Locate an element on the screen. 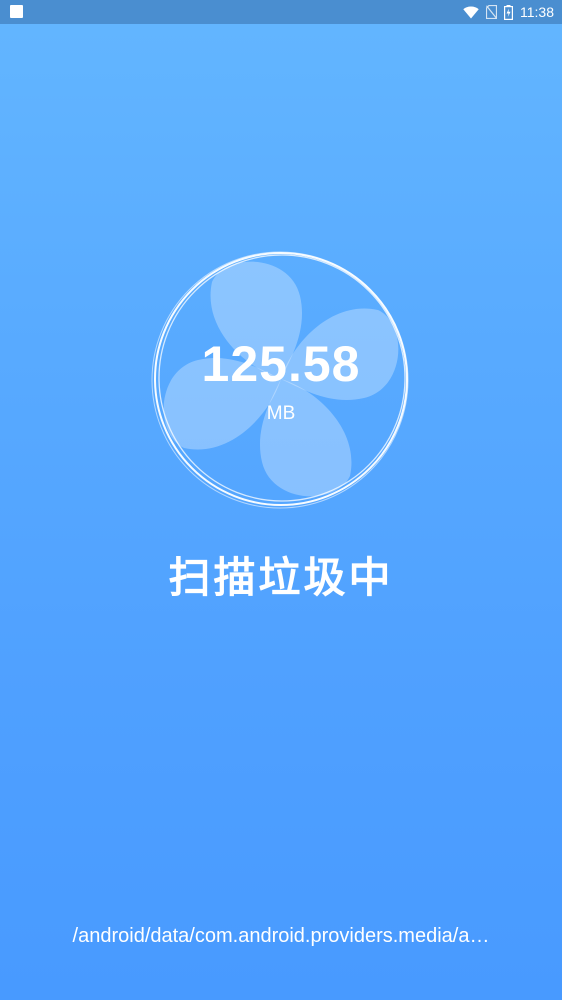  battery-charging-icon is located at coordinates (508, 12).